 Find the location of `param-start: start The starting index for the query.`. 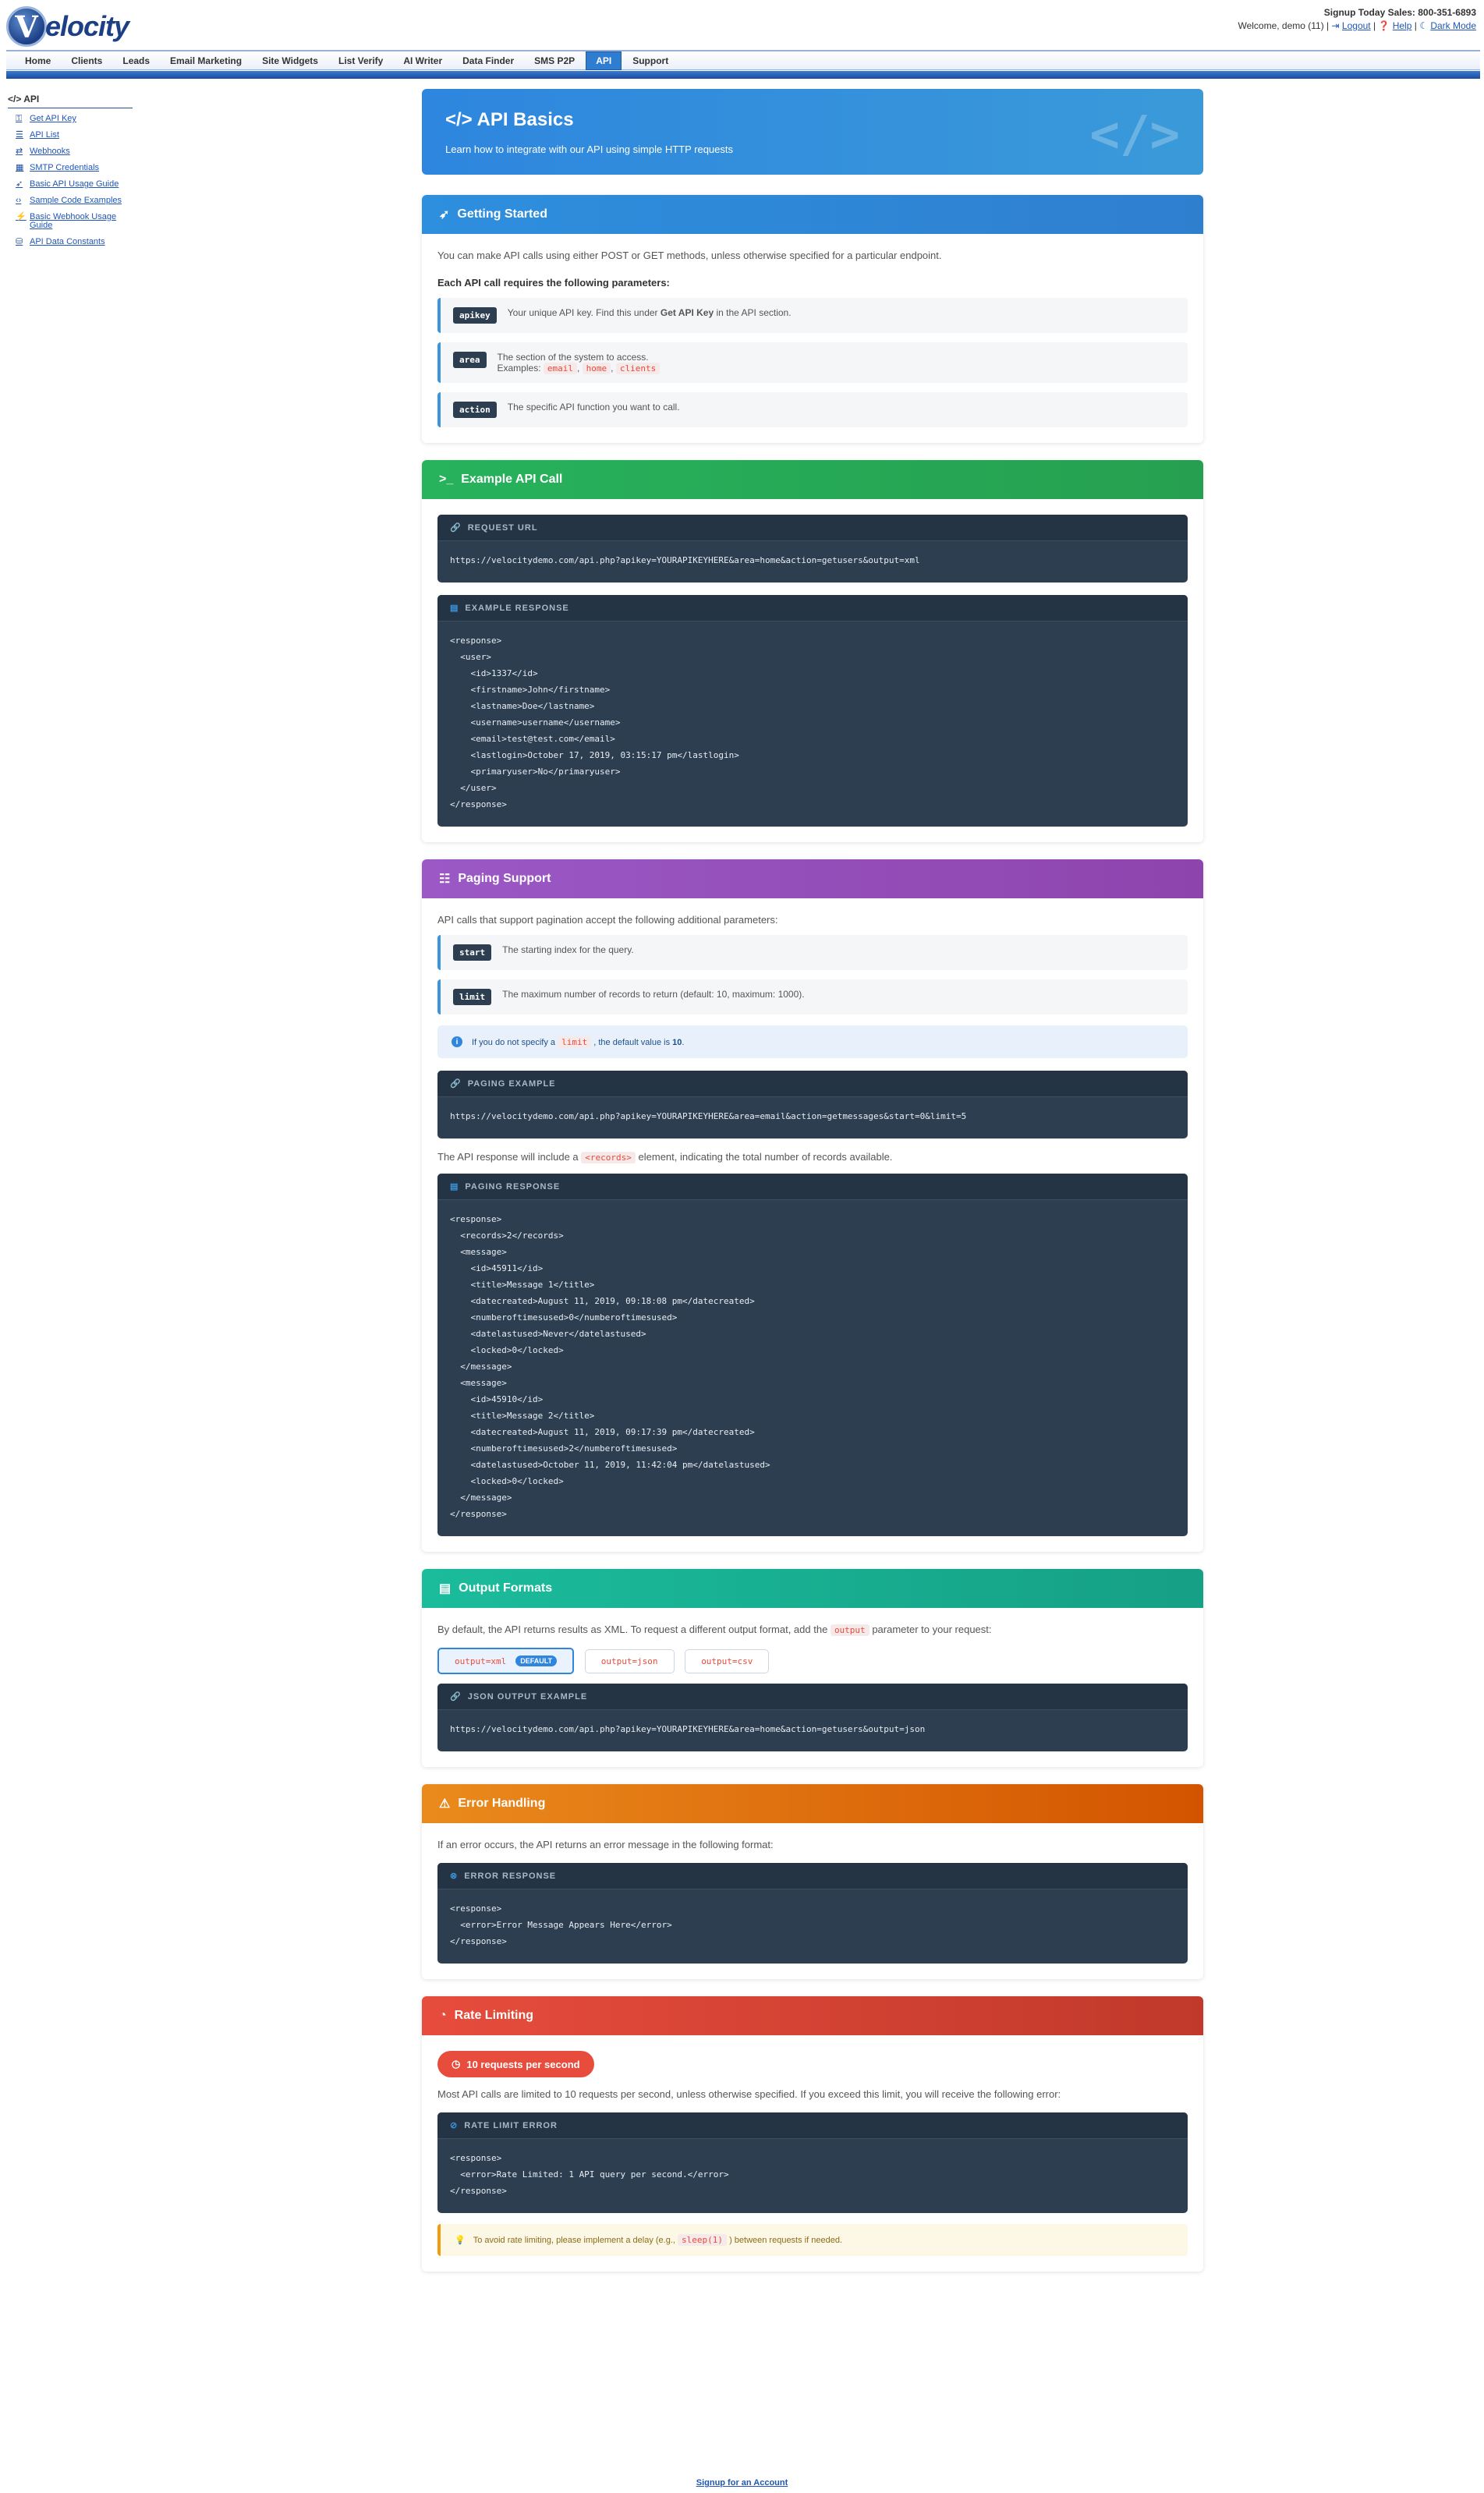

param-start: start The starting index for the query. is located at coordinates (812, 952).